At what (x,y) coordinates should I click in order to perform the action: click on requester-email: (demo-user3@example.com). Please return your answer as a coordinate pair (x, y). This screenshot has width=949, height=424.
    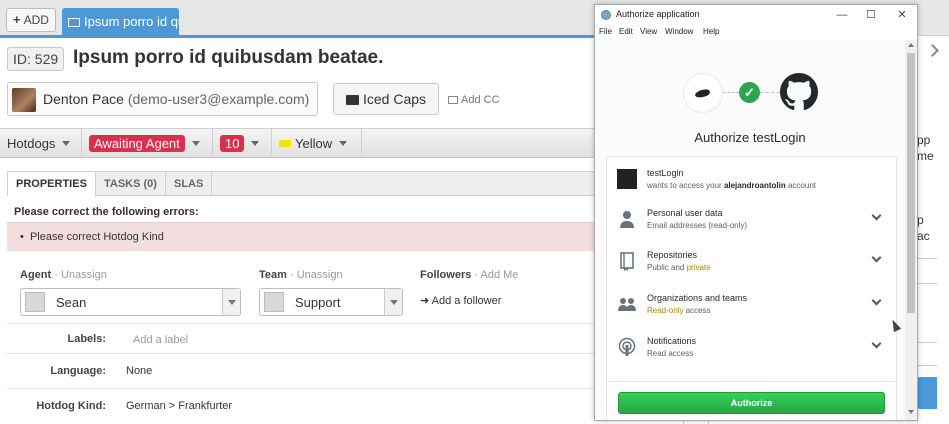
    Looking at the image, I should click on (218, 99).